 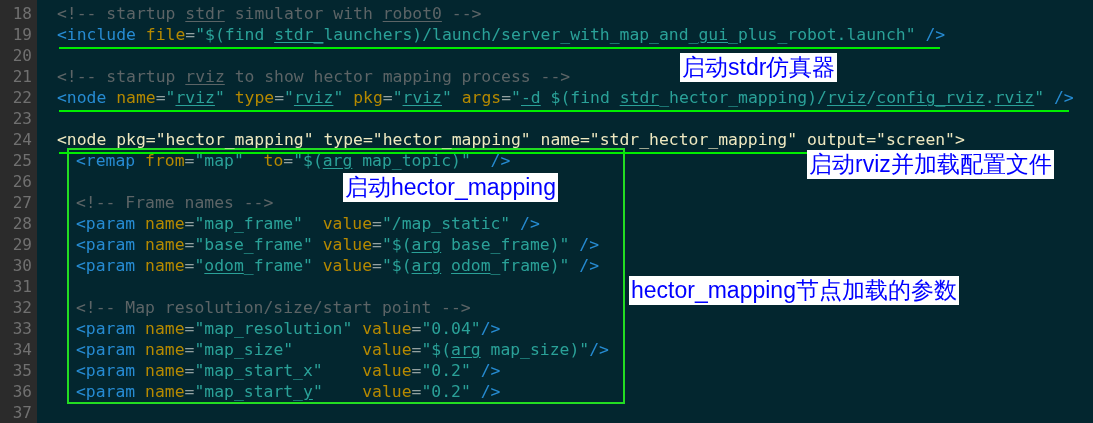 What do you see at coordinates (308, 223) in the screenshot?
I see `code-line: <param name="map_frame" value="/map_static" />` at bounding box center [308, 223].